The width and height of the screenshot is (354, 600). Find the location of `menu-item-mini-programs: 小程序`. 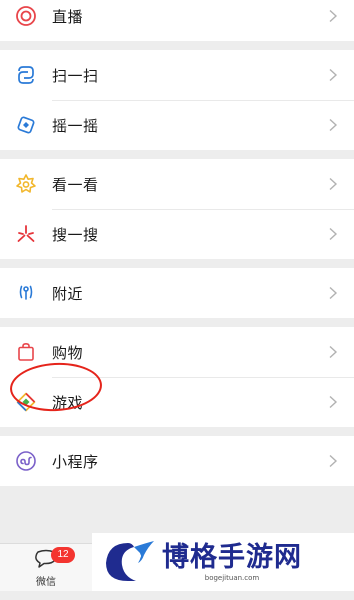

menu-item-mini-programs: 小程序 is located at coordinates (177, 461).